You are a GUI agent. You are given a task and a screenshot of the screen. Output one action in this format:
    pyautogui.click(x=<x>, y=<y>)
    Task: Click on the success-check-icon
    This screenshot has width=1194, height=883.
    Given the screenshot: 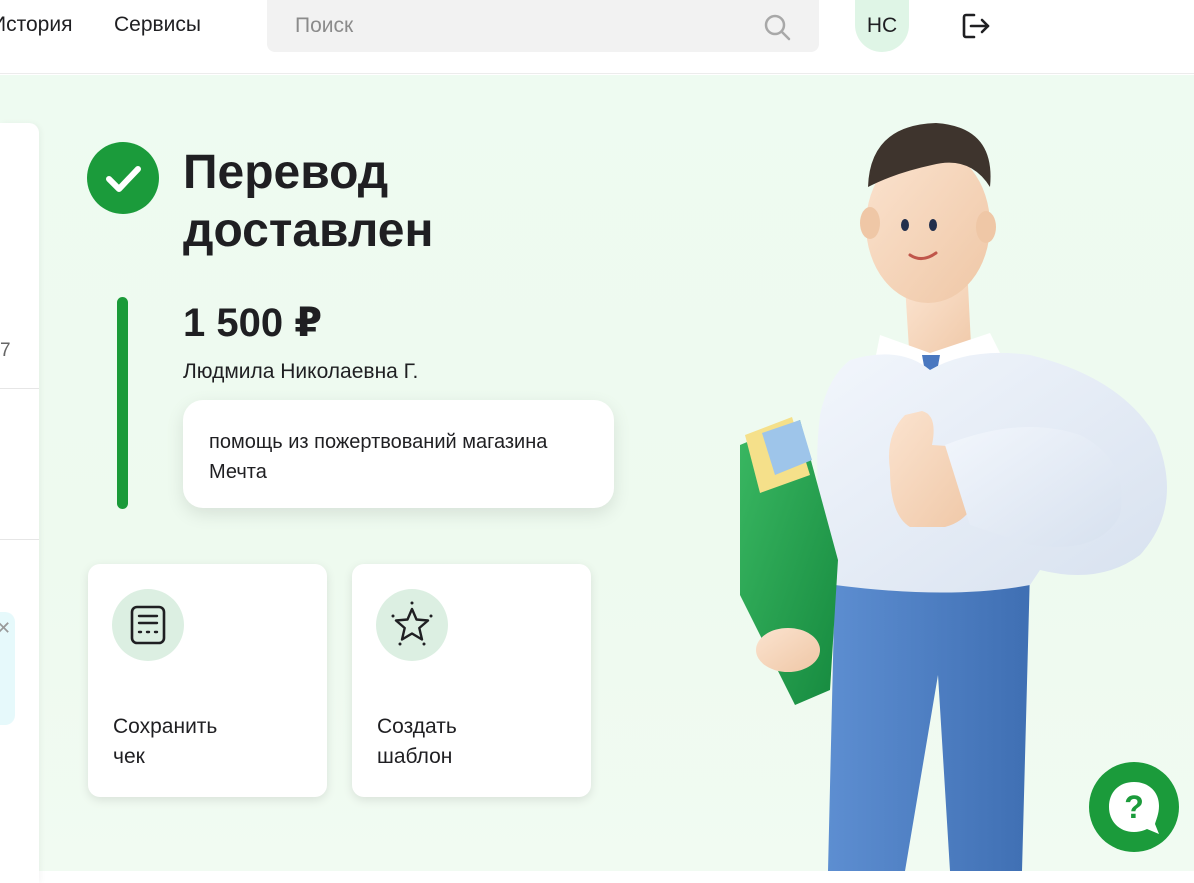 What is the action you would take?
    pyautogui.click(x=123, y=178)
    